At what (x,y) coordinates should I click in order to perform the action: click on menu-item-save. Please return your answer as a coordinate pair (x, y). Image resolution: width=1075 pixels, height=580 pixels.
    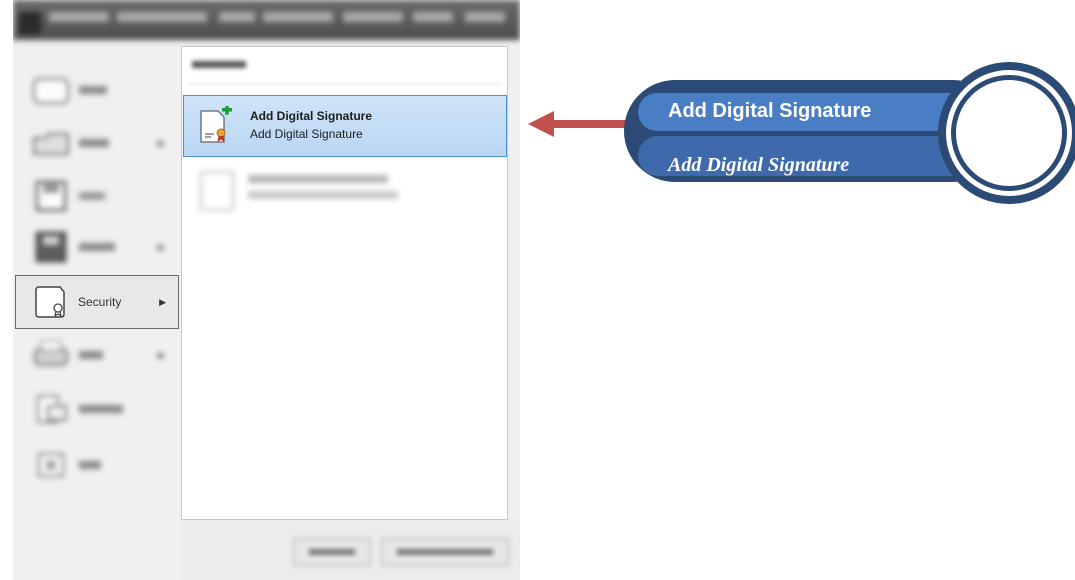
    Looking at the image, I should click on (97, 196).